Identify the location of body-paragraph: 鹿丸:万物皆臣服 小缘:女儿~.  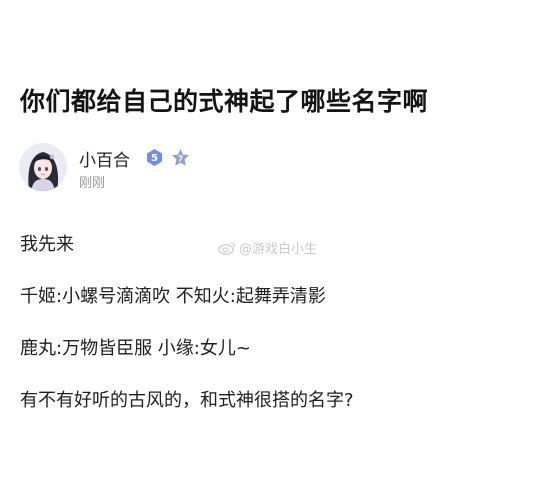
(135, 348).